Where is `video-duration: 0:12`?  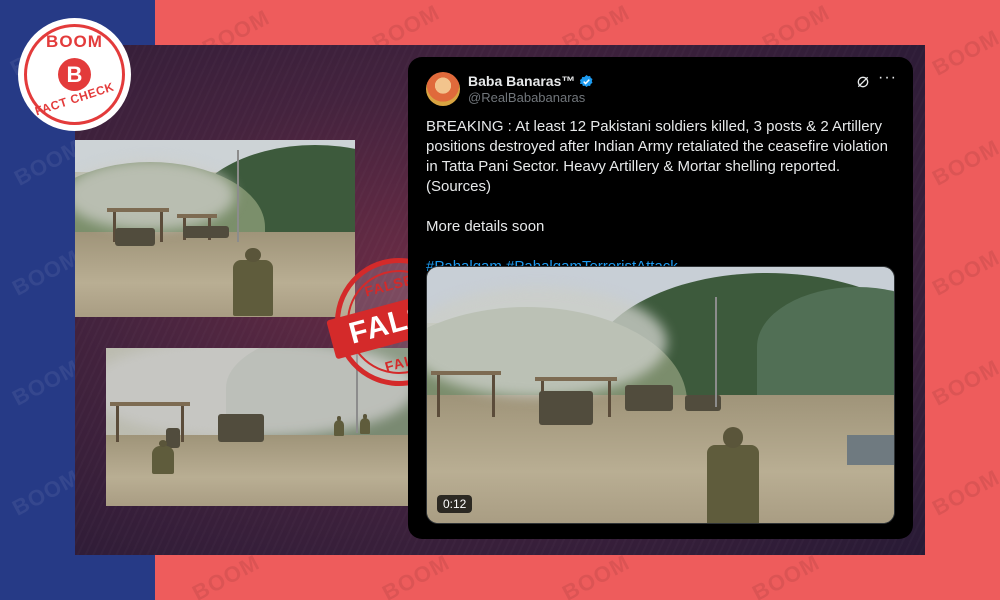 video-duration: 0:12 is located at coordinates (455, 504).